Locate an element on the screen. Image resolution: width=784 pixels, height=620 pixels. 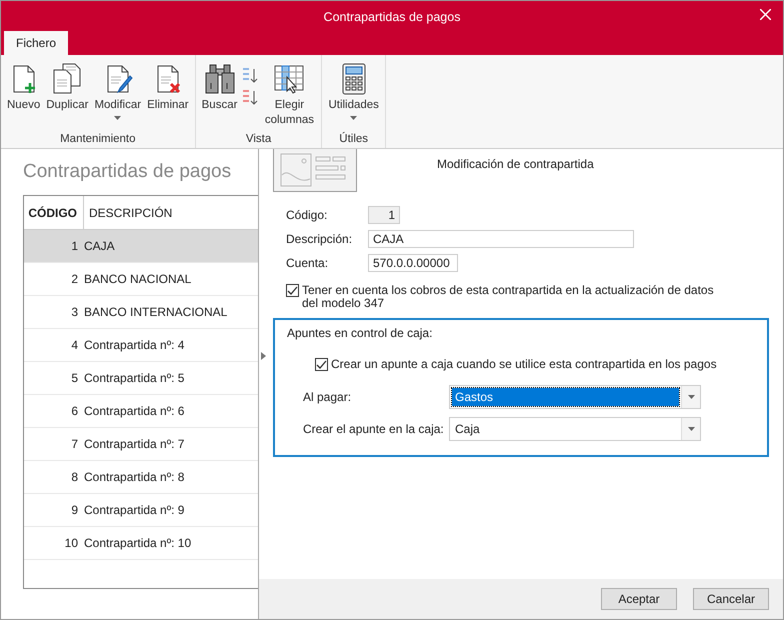
table-cell: CAJA is located at coordinates (99, 246).